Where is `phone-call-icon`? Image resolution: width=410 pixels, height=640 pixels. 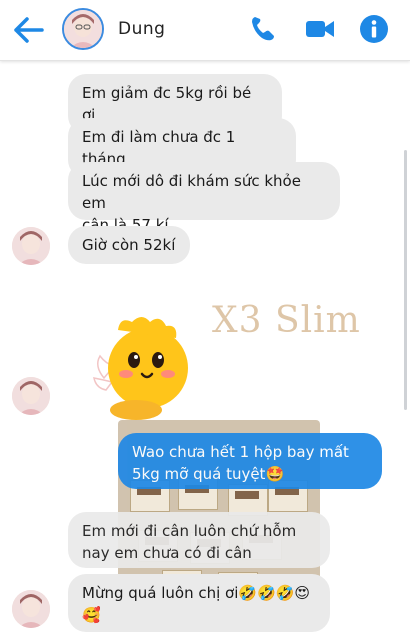
phone-call-icon is located at coordinates (263, 29).